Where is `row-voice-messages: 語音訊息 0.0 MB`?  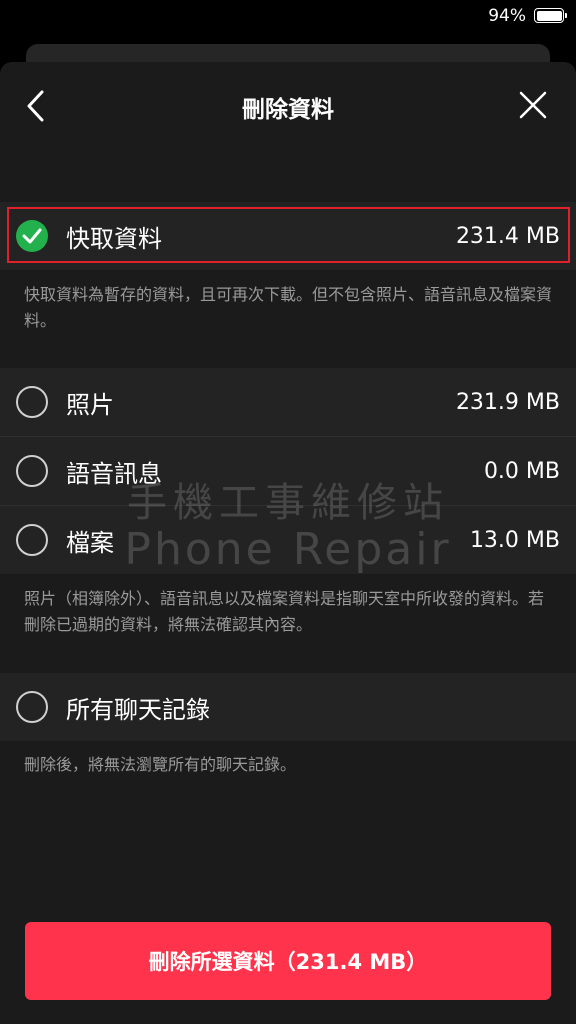 row-voice-messages: 語音訊息 0.0 MB is located at coordinates (288, 471).